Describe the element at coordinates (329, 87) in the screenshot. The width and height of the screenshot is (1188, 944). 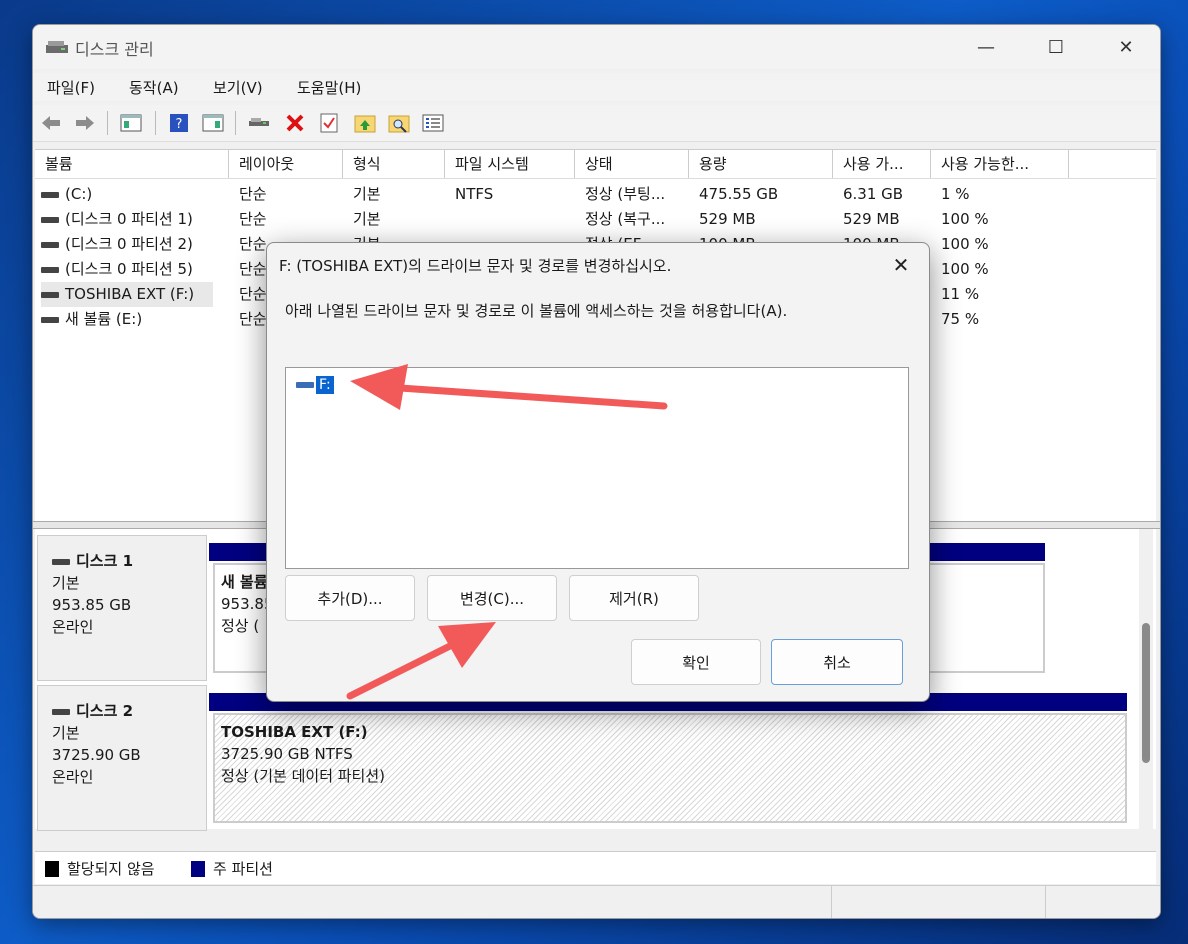
I see `menu-help: 도움말(H)` at that location.